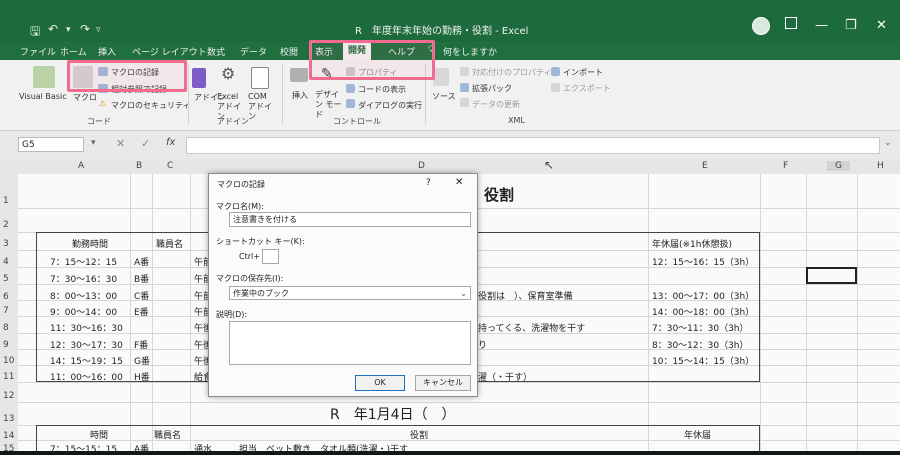 This screenshot has height=455, width=900. Describe the element at coordinates (785, 166) in the screenshot. I see `column-header-f: F` at that location.